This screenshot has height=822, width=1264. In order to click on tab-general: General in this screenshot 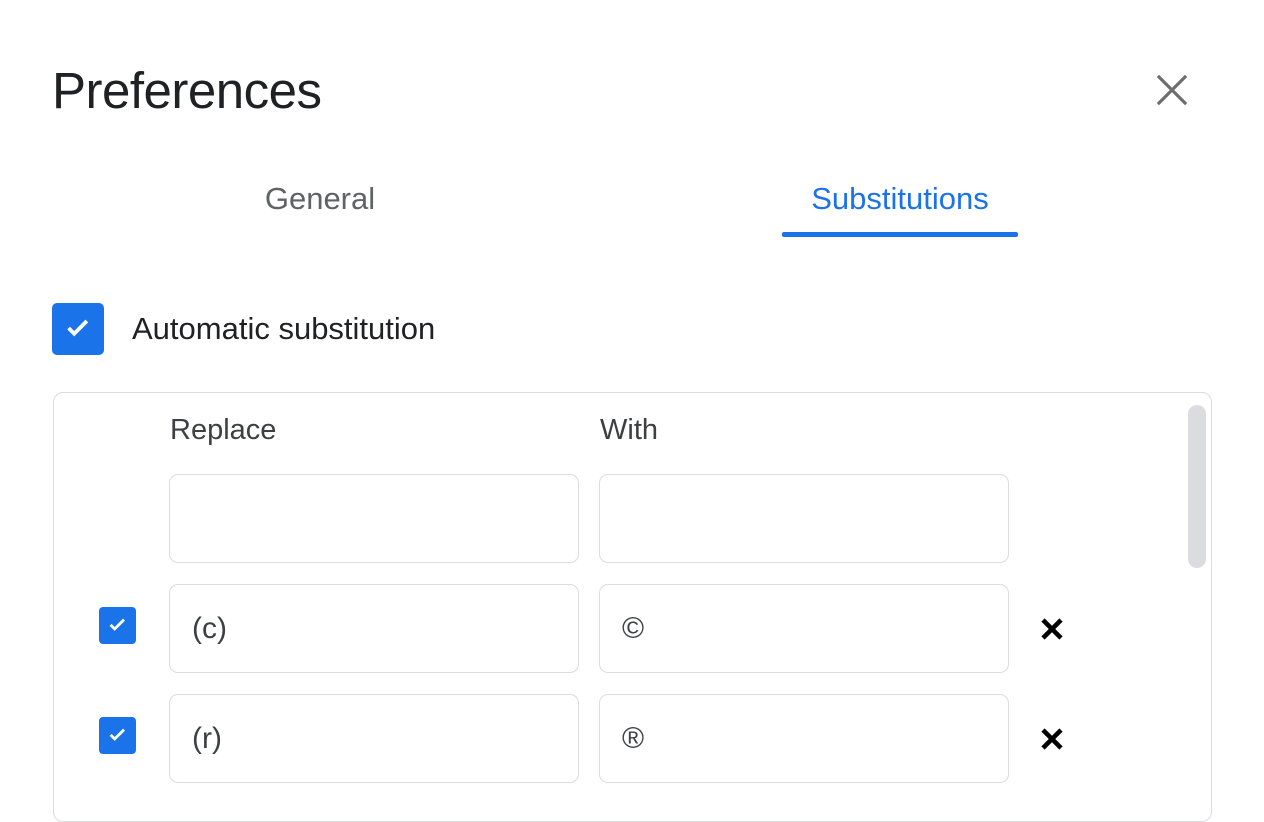, I will do `click(320, 210)`.